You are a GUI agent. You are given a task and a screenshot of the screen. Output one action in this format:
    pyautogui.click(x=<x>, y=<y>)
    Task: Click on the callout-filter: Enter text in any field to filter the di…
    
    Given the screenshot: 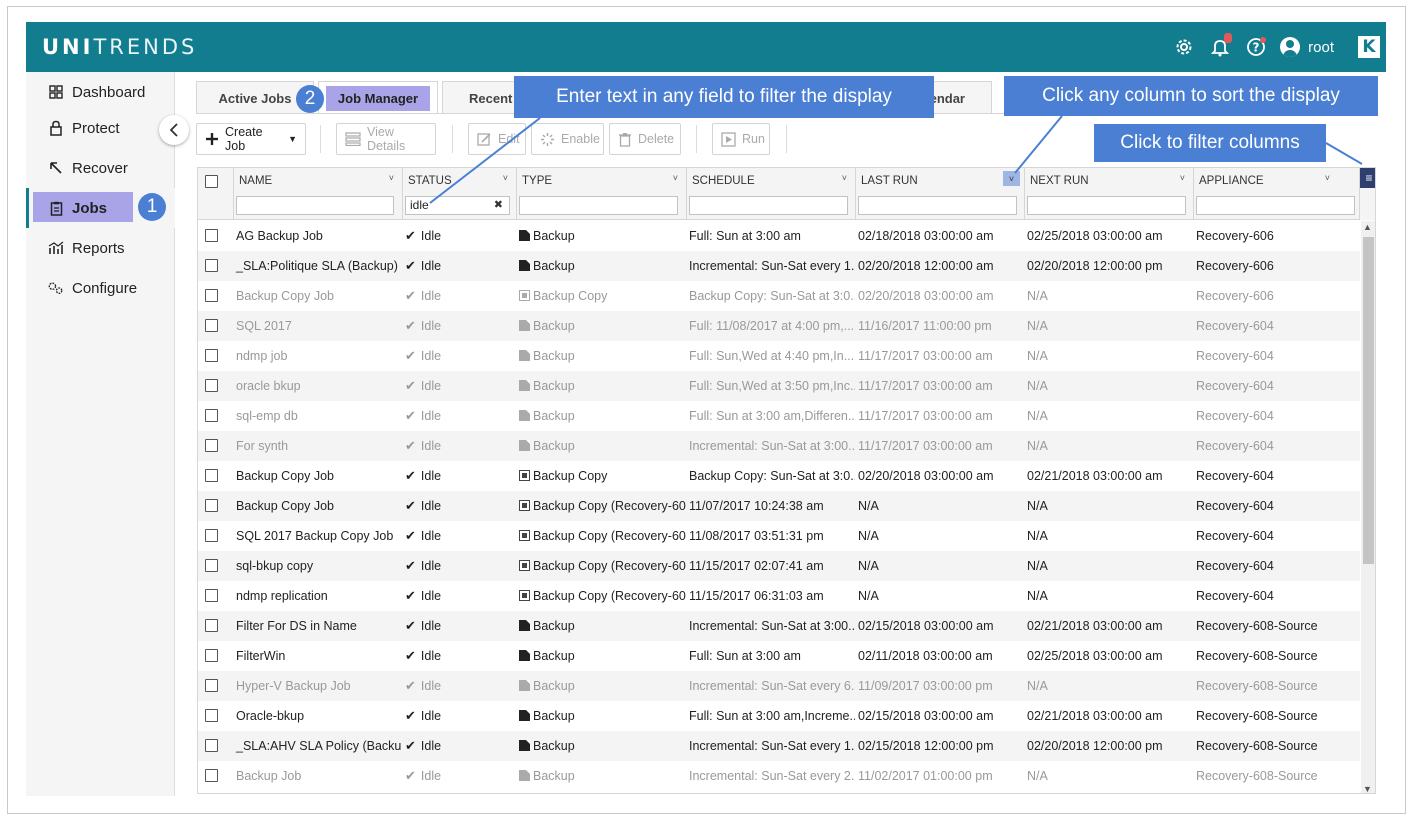 What is the action you would take?
    pyautogui.click(x=724, y=97)
    